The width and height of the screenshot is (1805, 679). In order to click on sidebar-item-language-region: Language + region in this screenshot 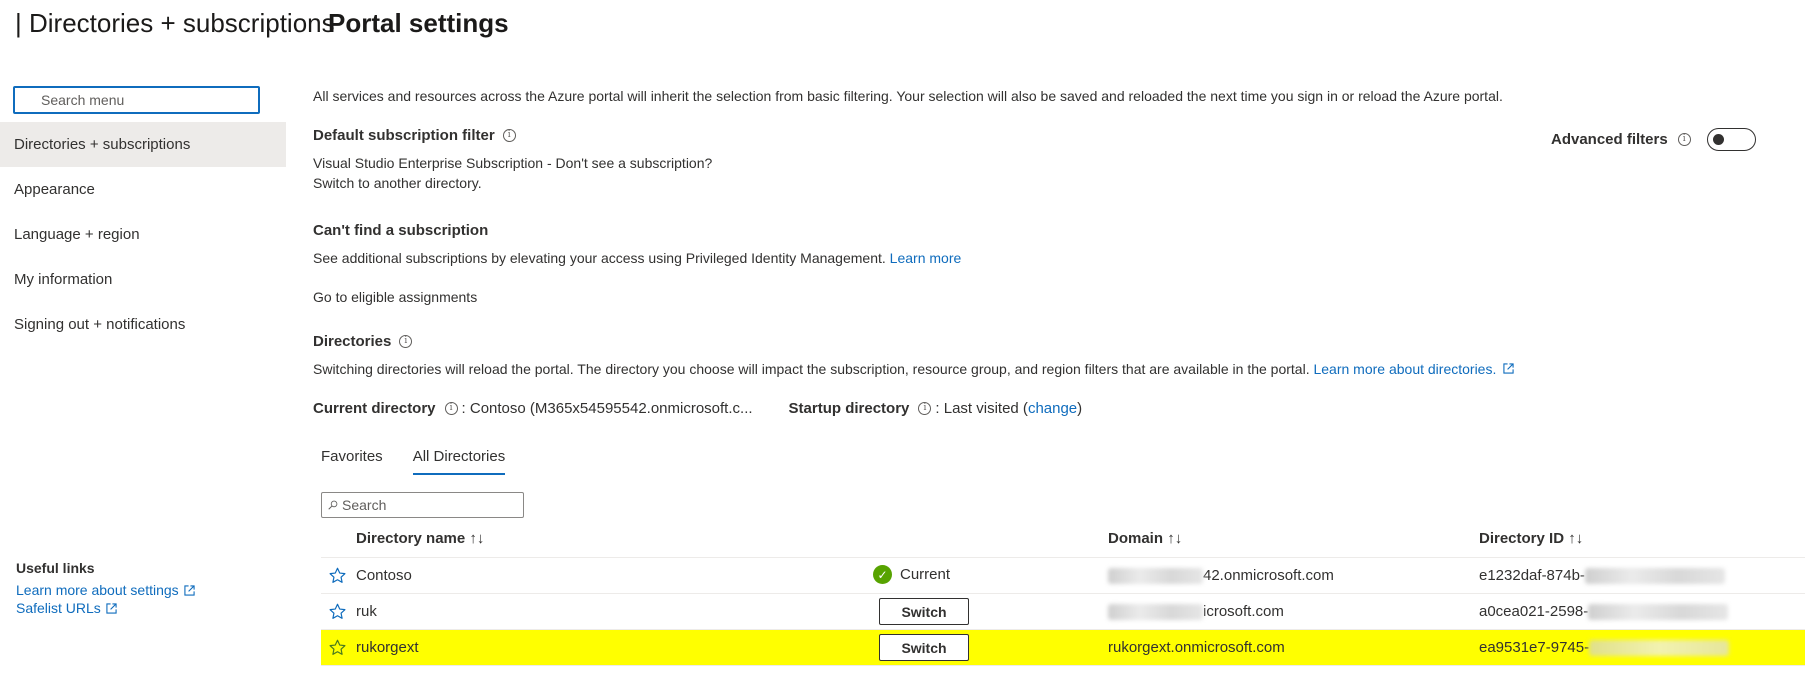, I will do `click(143, 234)`.